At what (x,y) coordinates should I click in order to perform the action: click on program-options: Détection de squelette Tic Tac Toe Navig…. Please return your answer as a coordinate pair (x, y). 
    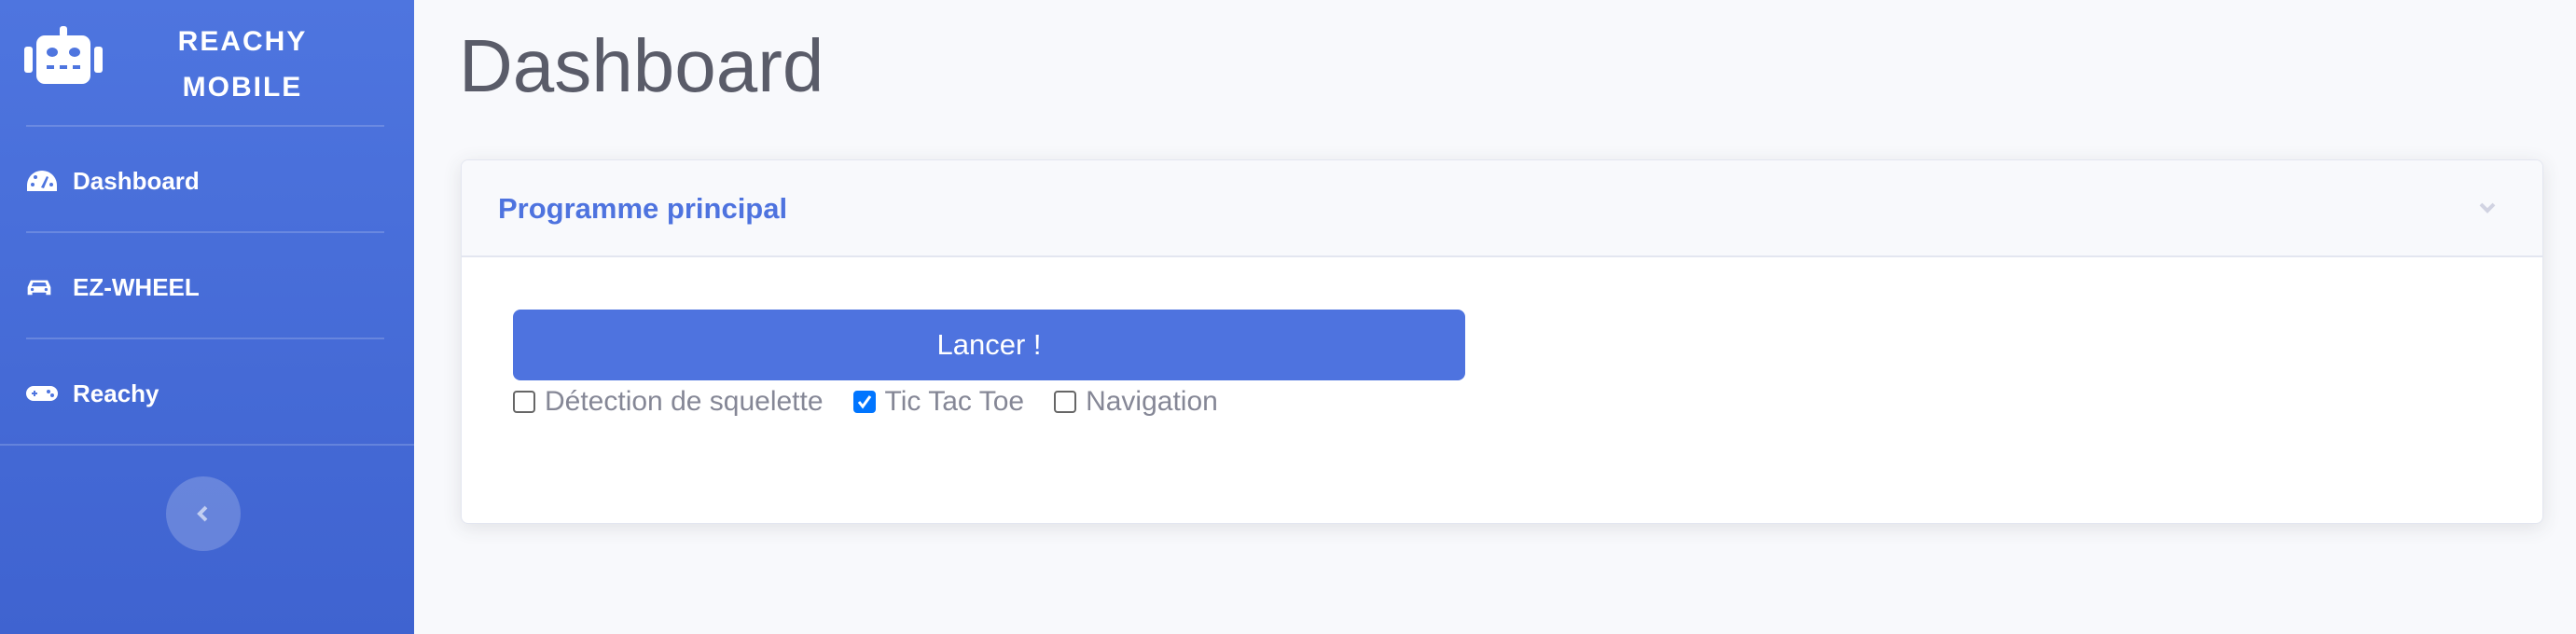
    Looking at the image, I should click on (880, 402).